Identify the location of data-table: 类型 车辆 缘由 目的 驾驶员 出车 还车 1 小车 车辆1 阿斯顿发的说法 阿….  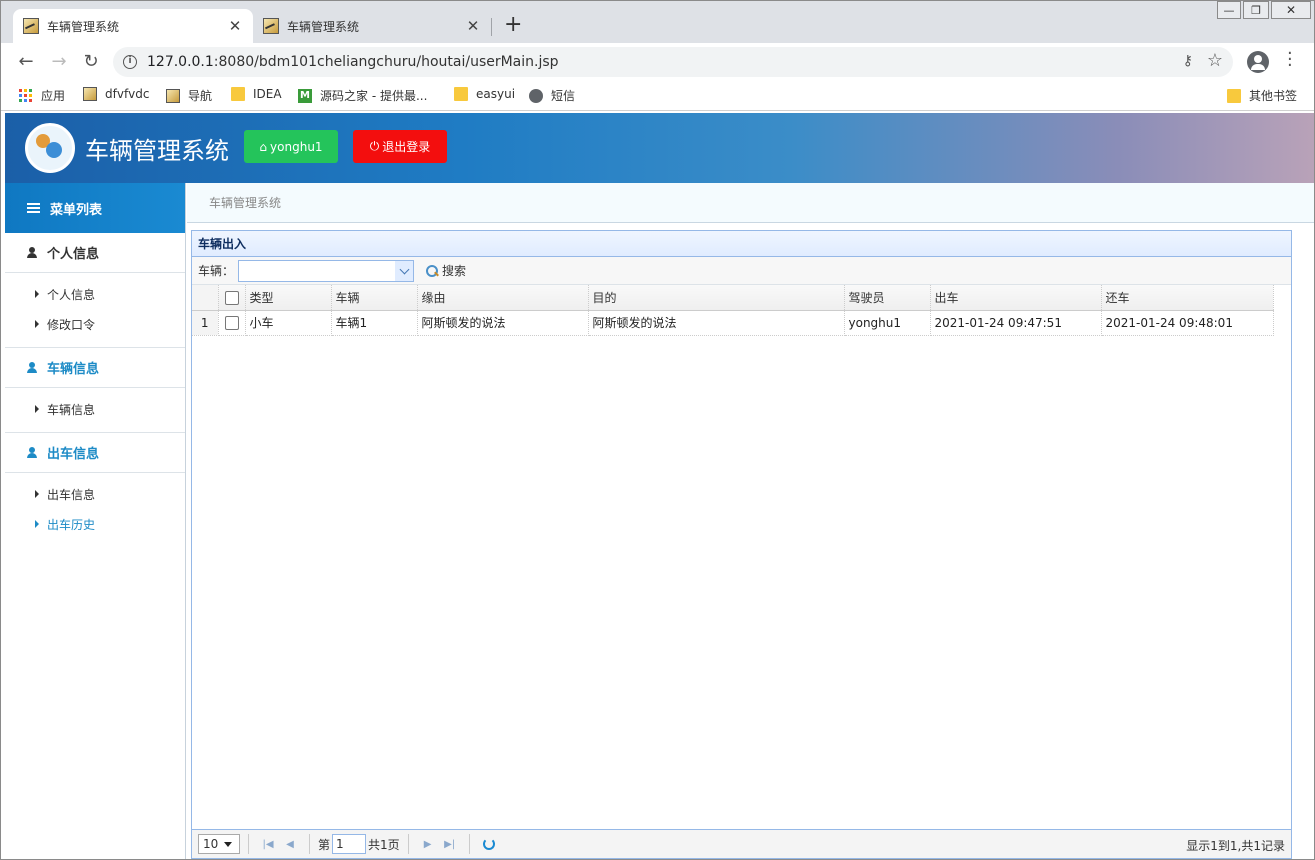
(733, 310).